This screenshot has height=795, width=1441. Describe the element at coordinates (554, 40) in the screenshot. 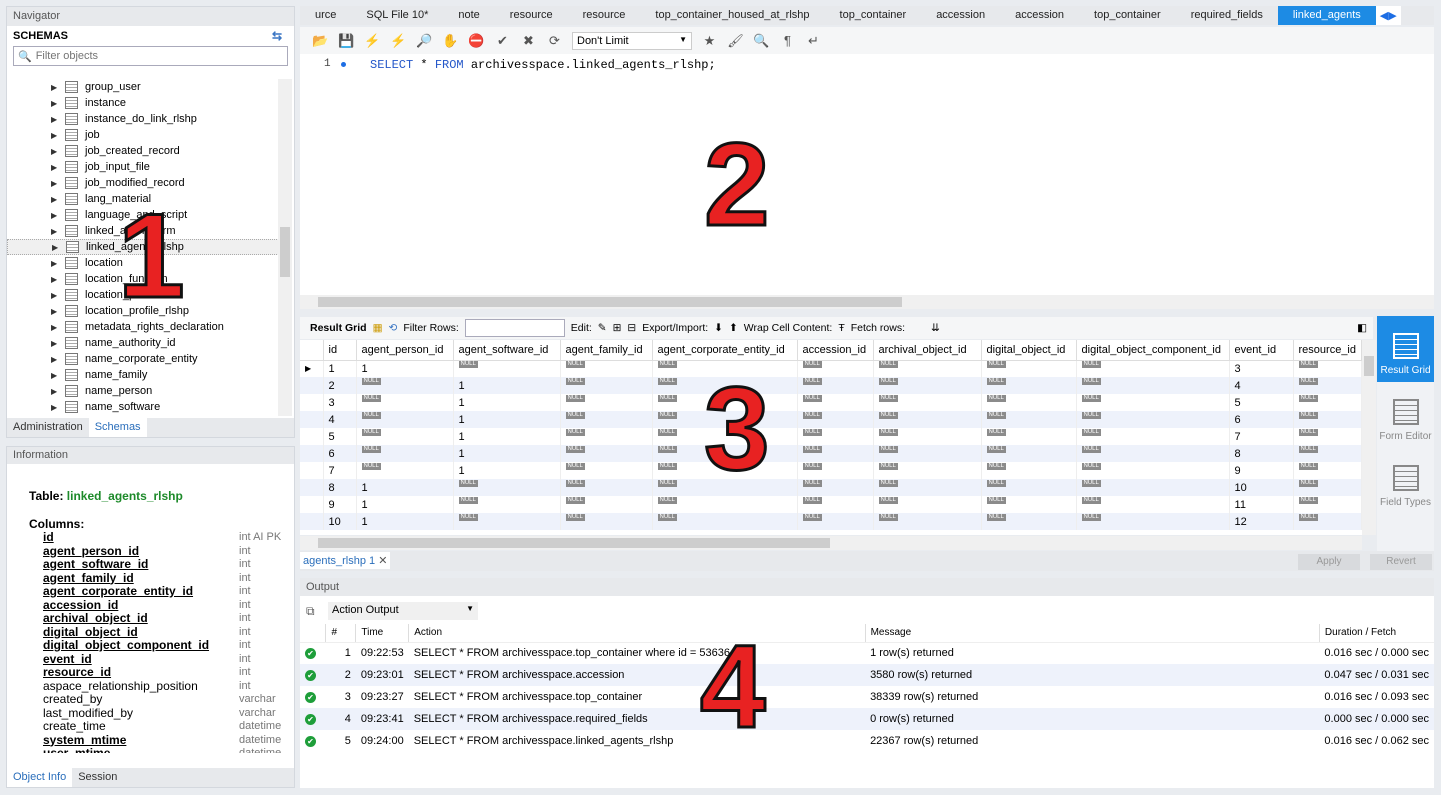

I see `autocommit-icon: ⟳` at that location.